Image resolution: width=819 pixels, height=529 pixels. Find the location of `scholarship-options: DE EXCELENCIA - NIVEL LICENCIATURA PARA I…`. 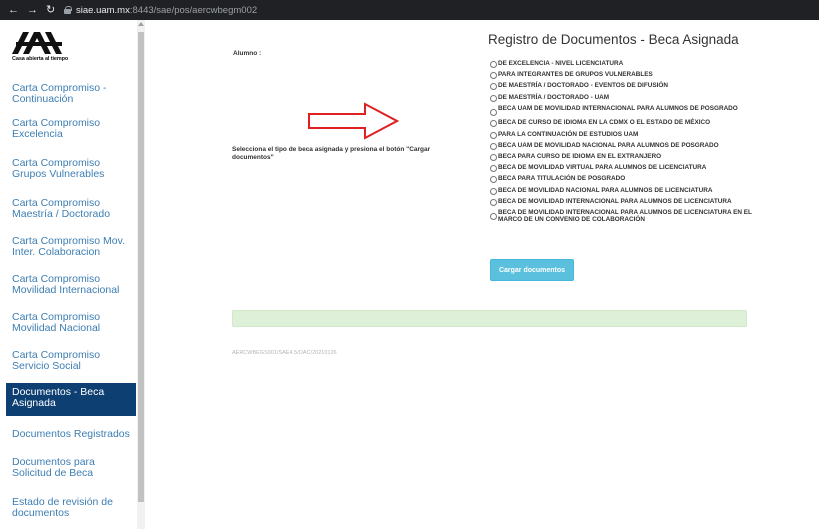

scholarship-options: DE EXCELENCIA - NIVEL LICENCIATURA PARA I… is located at coordinates (625, 143).